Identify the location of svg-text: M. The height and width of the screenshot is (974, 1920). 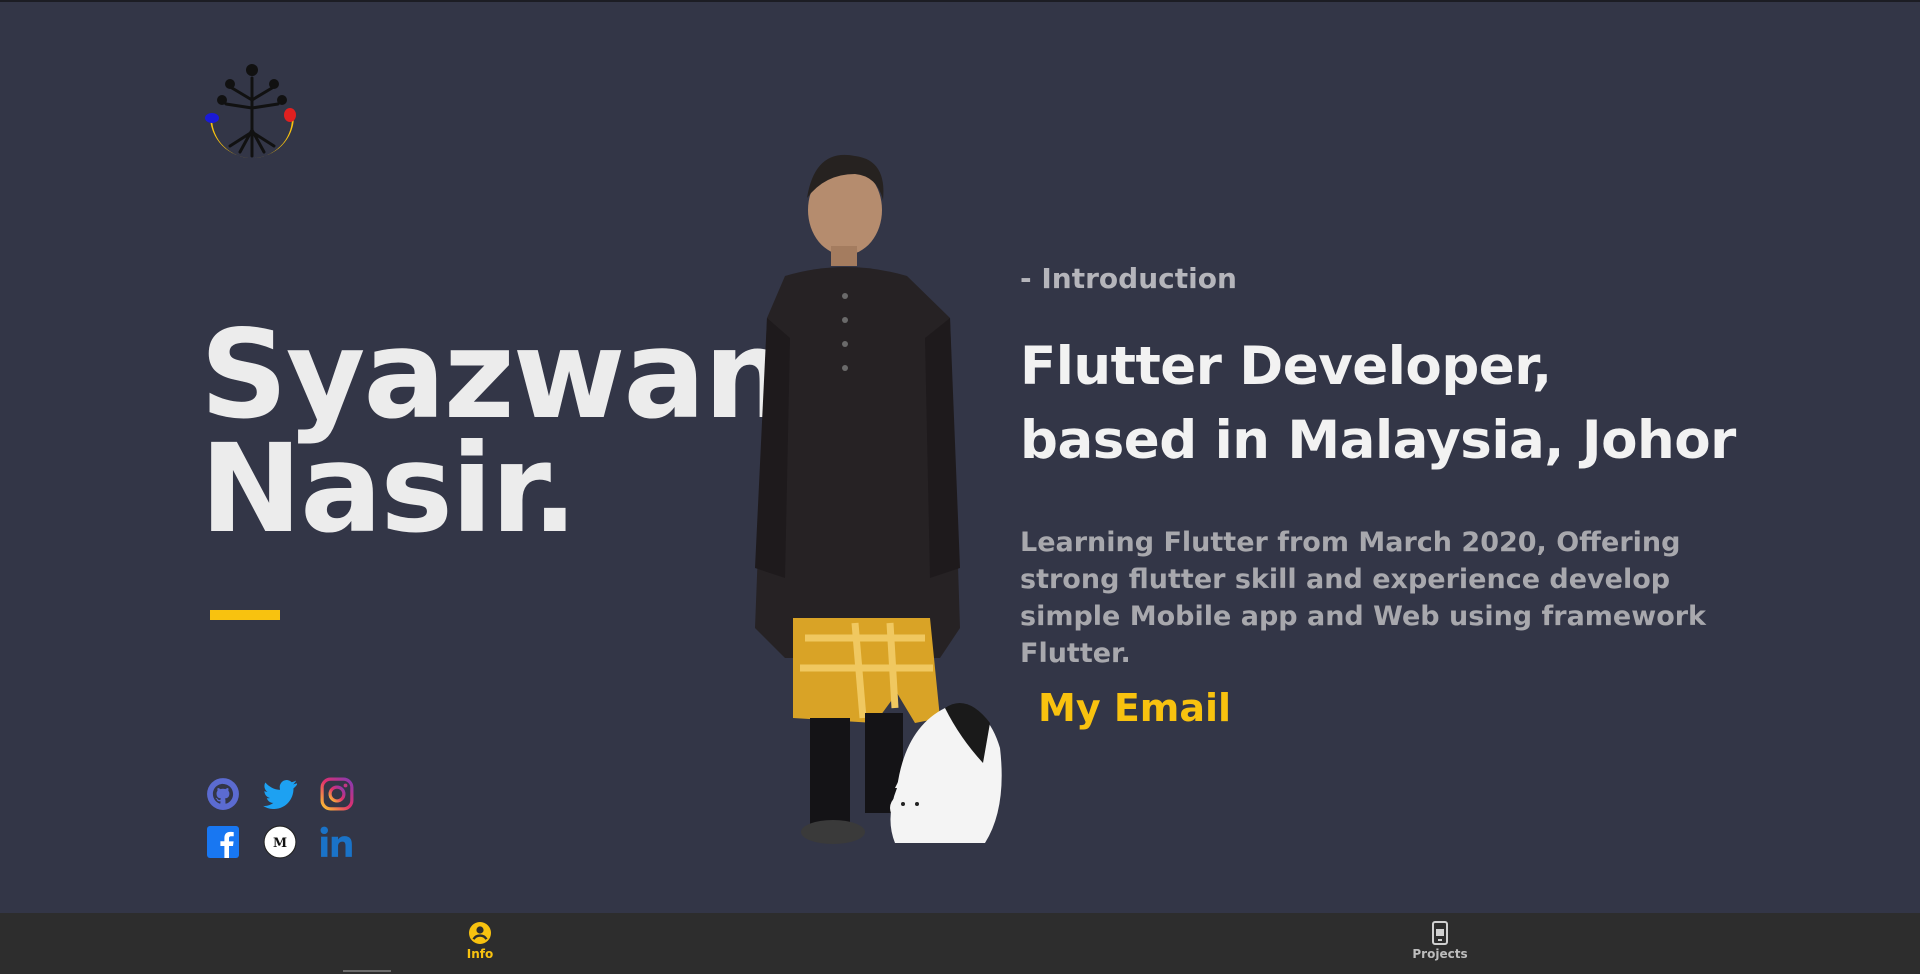
(280, 843).